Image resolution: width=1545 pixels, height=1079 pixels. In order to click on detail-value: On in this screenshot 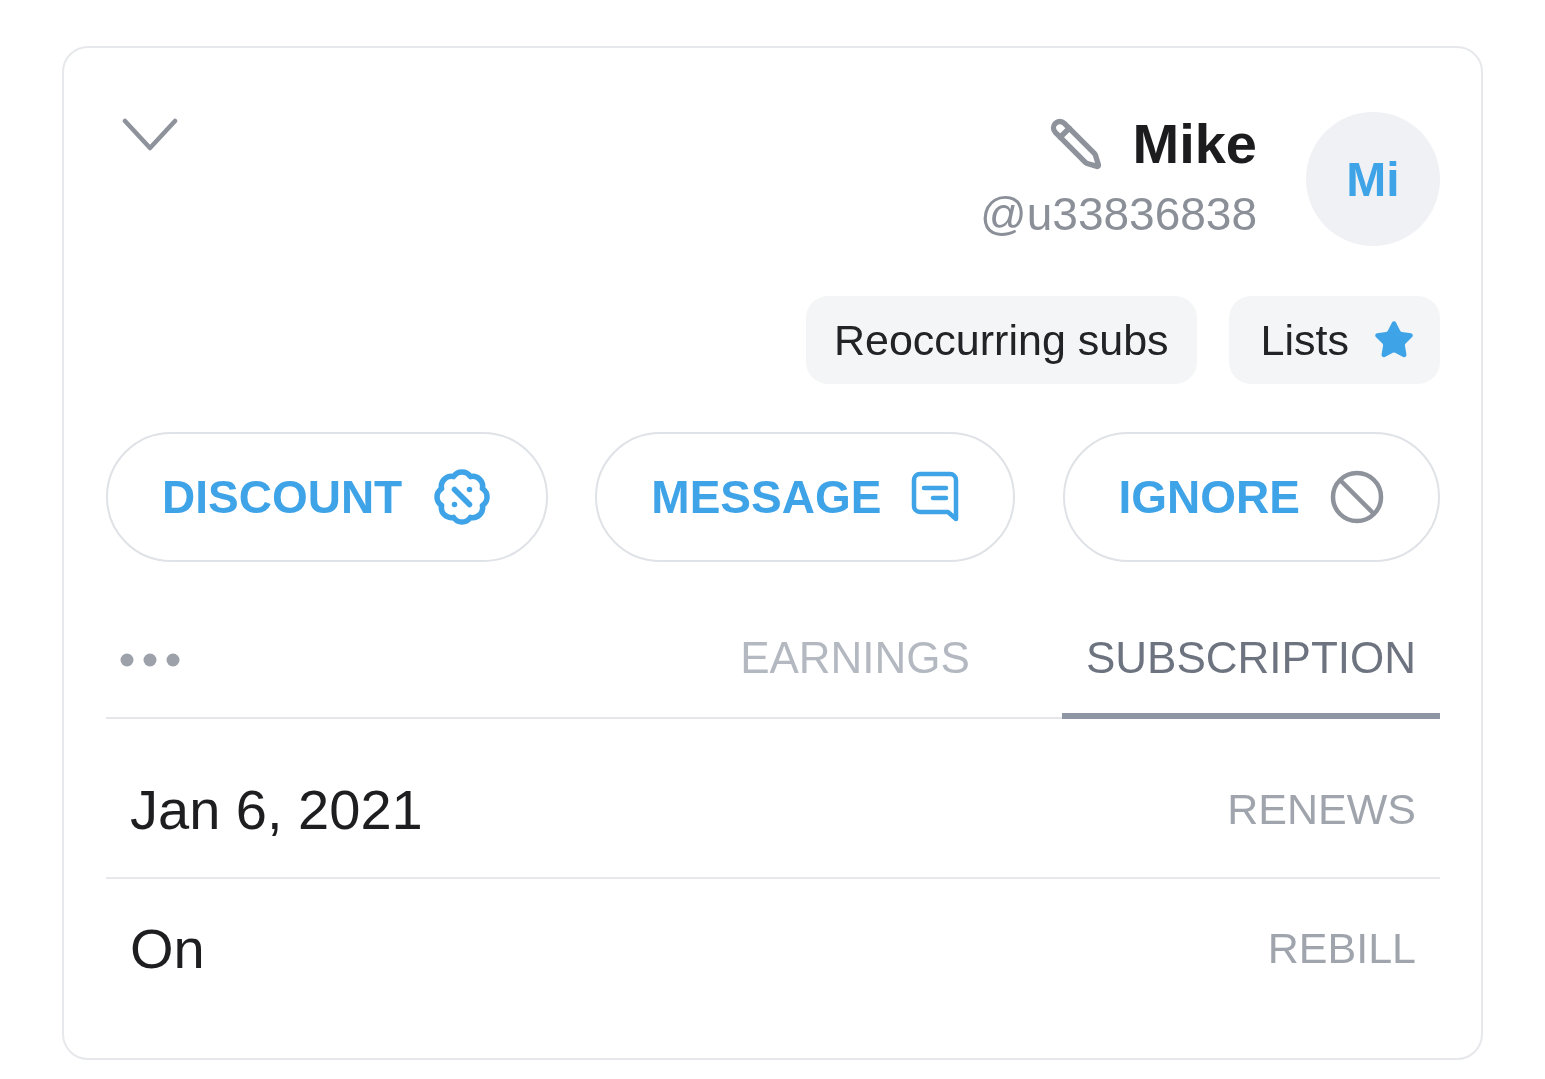, I will do `click(167, 948)`.